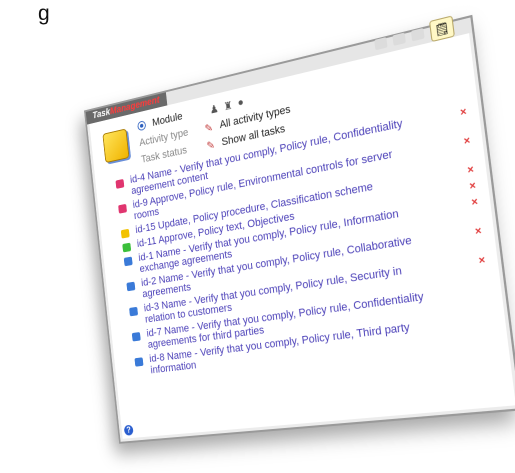 This screenshot has width=515, height=473. What do you see at coordinates (228, 105) in the screenshot?
I see `group-icon: ♜` at bounding box center [228, 105].